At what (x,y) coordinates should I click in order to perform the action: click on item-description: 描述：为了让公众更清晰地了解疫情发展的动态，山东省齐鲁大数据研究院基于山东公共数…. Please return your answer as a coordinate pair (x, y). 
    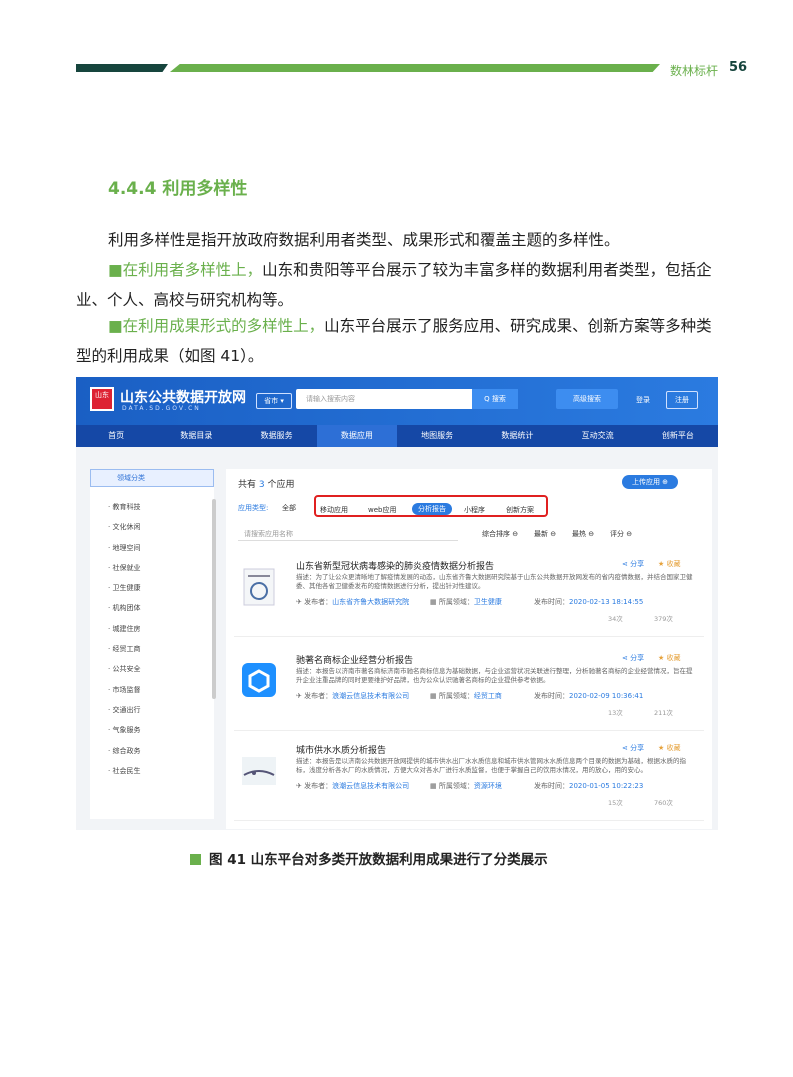
    Looking at the image, I should click on (494, 581).